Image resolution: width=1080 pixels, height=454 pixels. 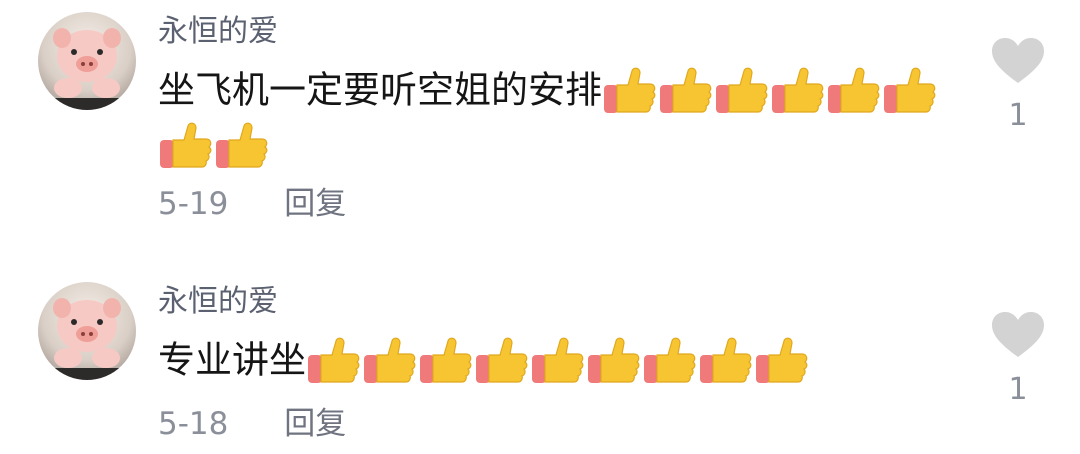 I want to click on comment-text: 专业讲坐, so click(x=558, y=360).